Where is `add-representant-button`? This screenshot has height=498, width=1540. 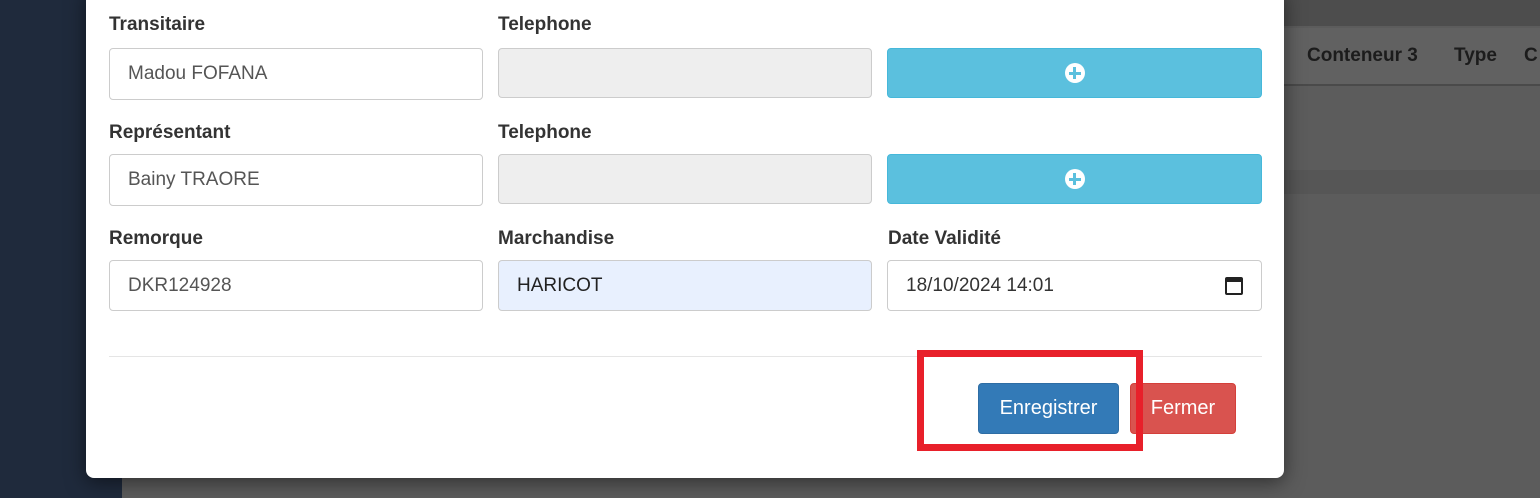
add-representant-button is located at coordinates (1074, 179).